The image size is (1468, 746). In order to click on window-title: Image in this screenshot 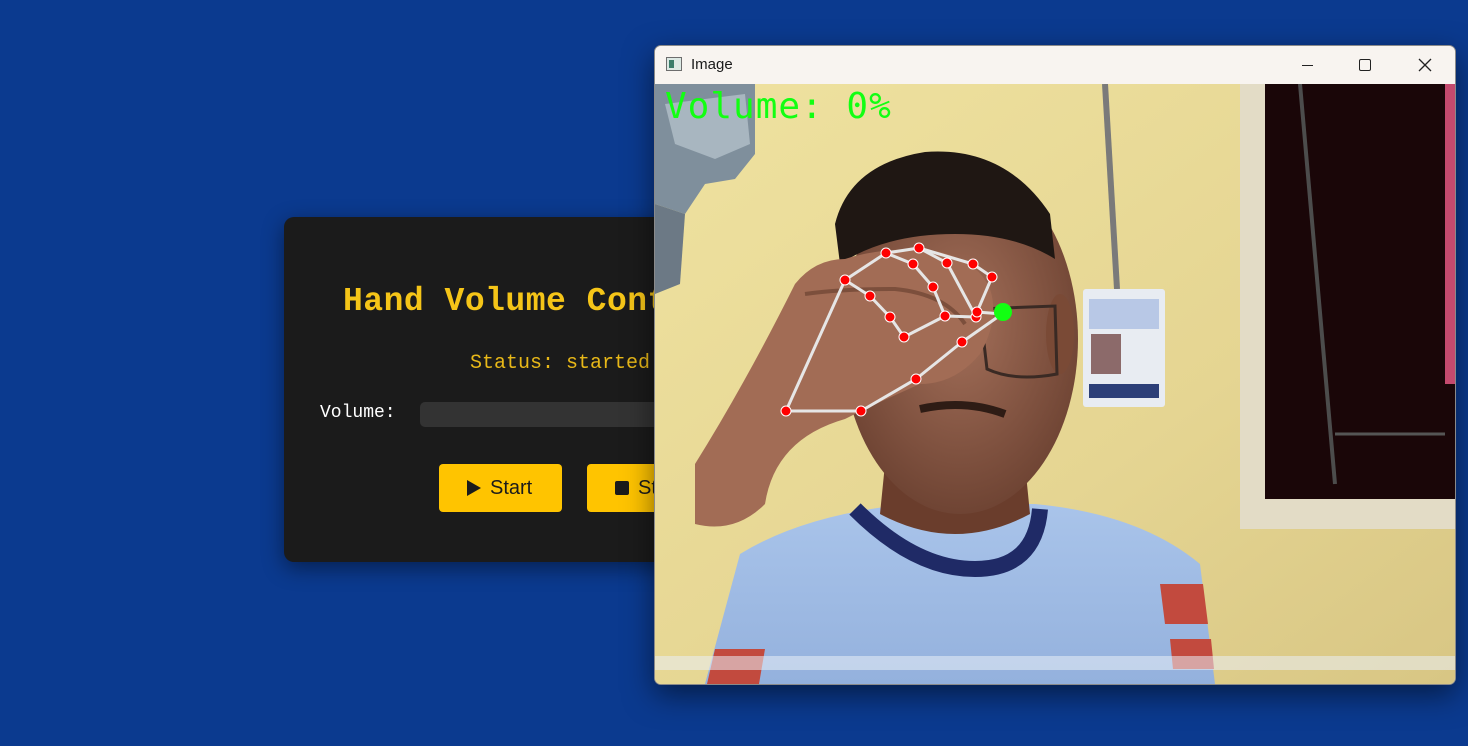, I will do `click(712, 64)`.